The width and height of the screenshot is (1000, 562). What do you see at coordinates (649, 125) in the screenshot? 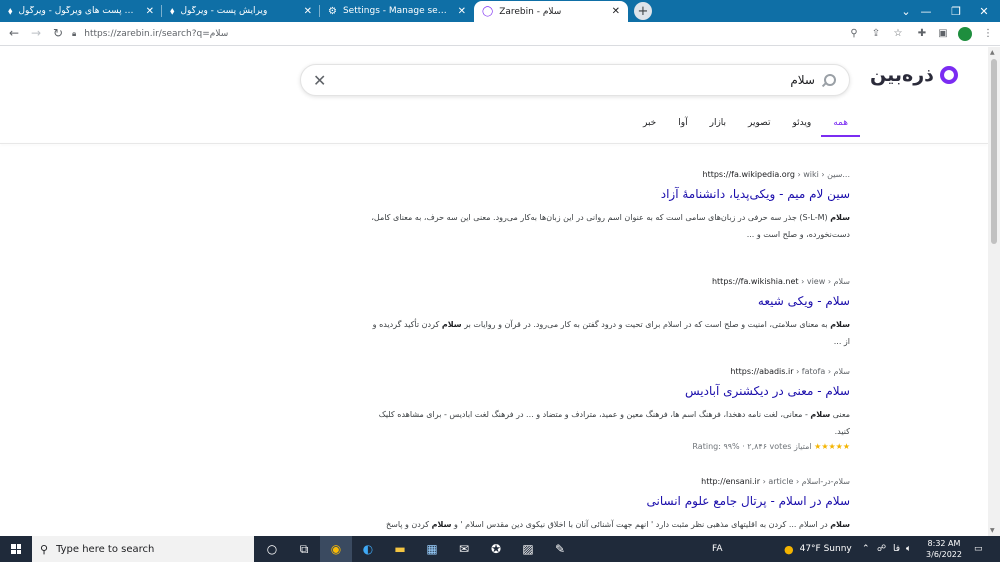
I see `tab-news: خبر` at bounding box center [649, 125].